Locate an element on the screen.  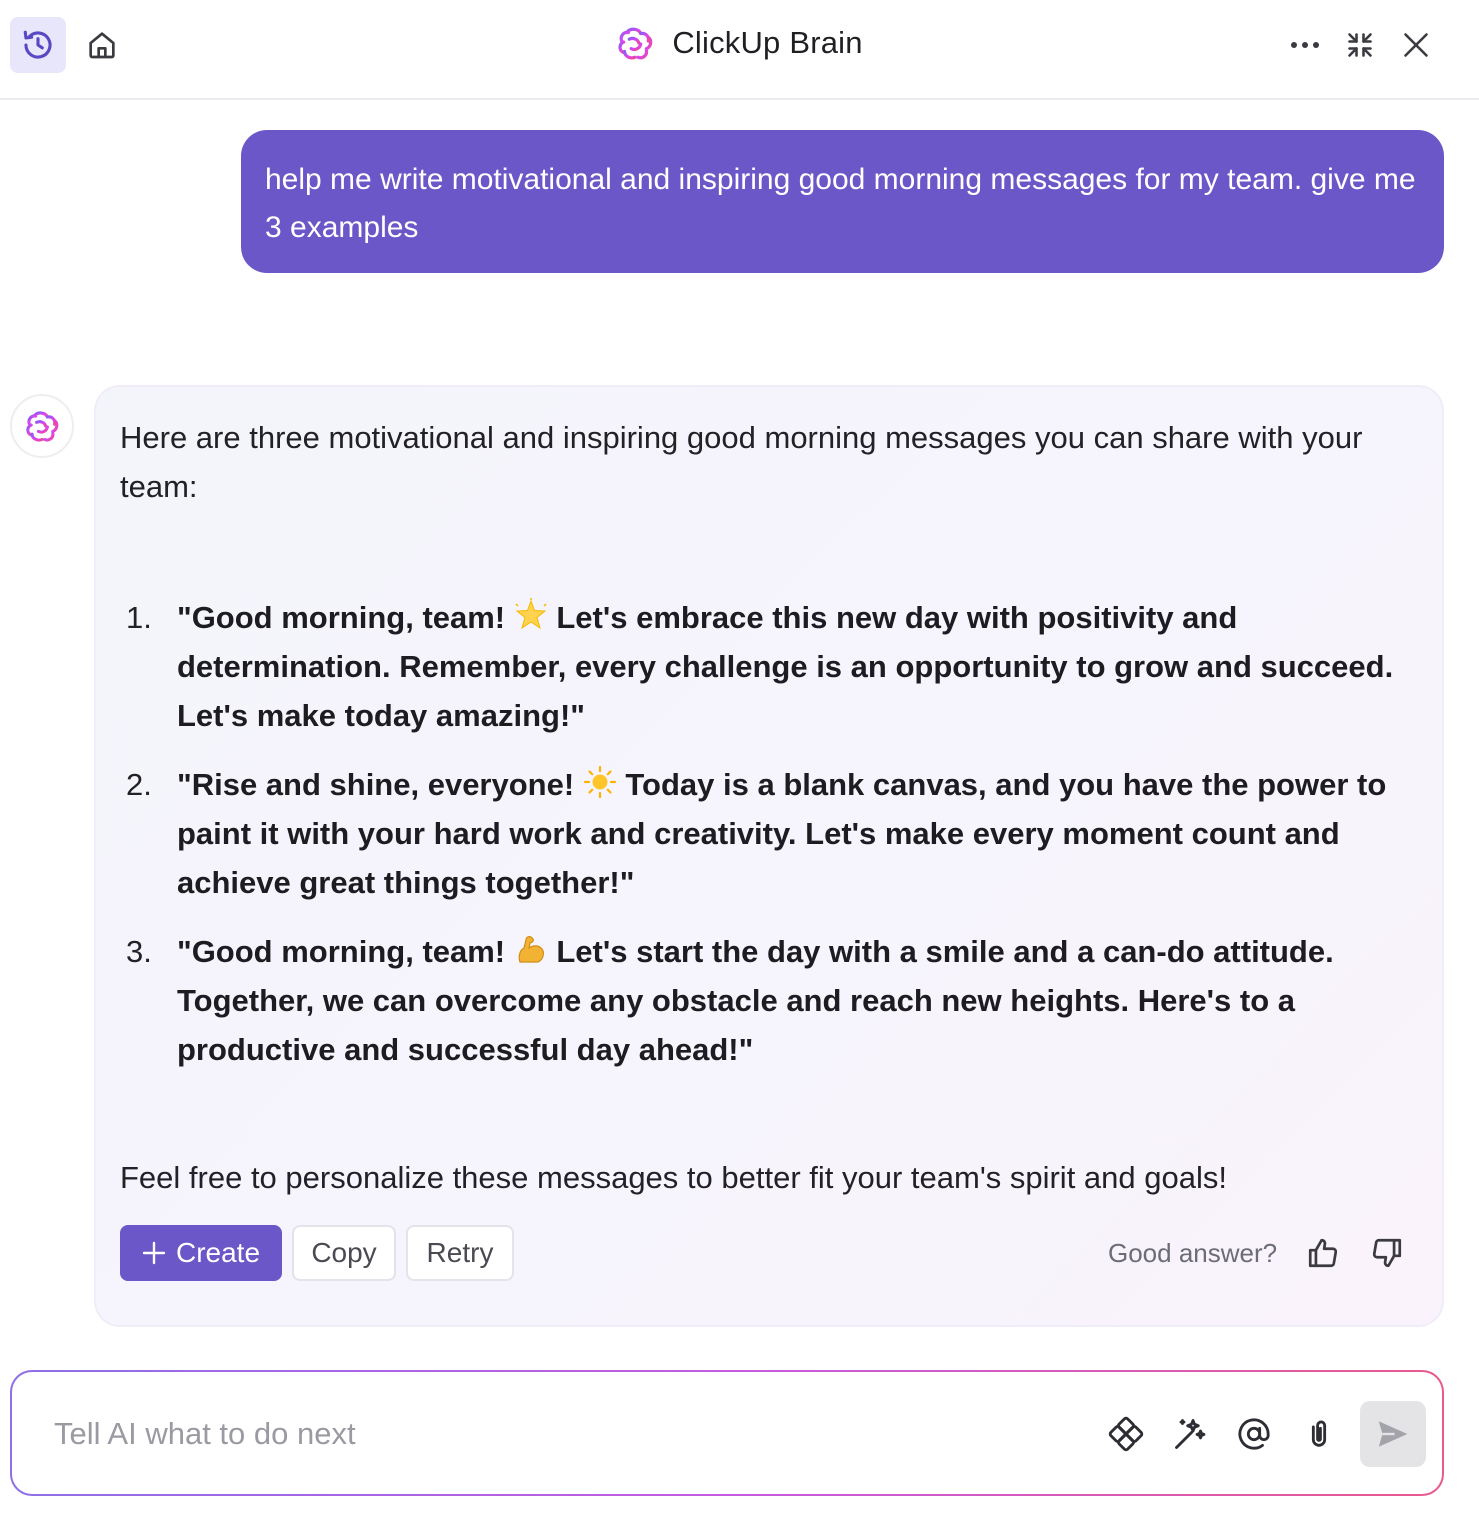
copy-button-label: Copy is located at coordinates (344, 1252).